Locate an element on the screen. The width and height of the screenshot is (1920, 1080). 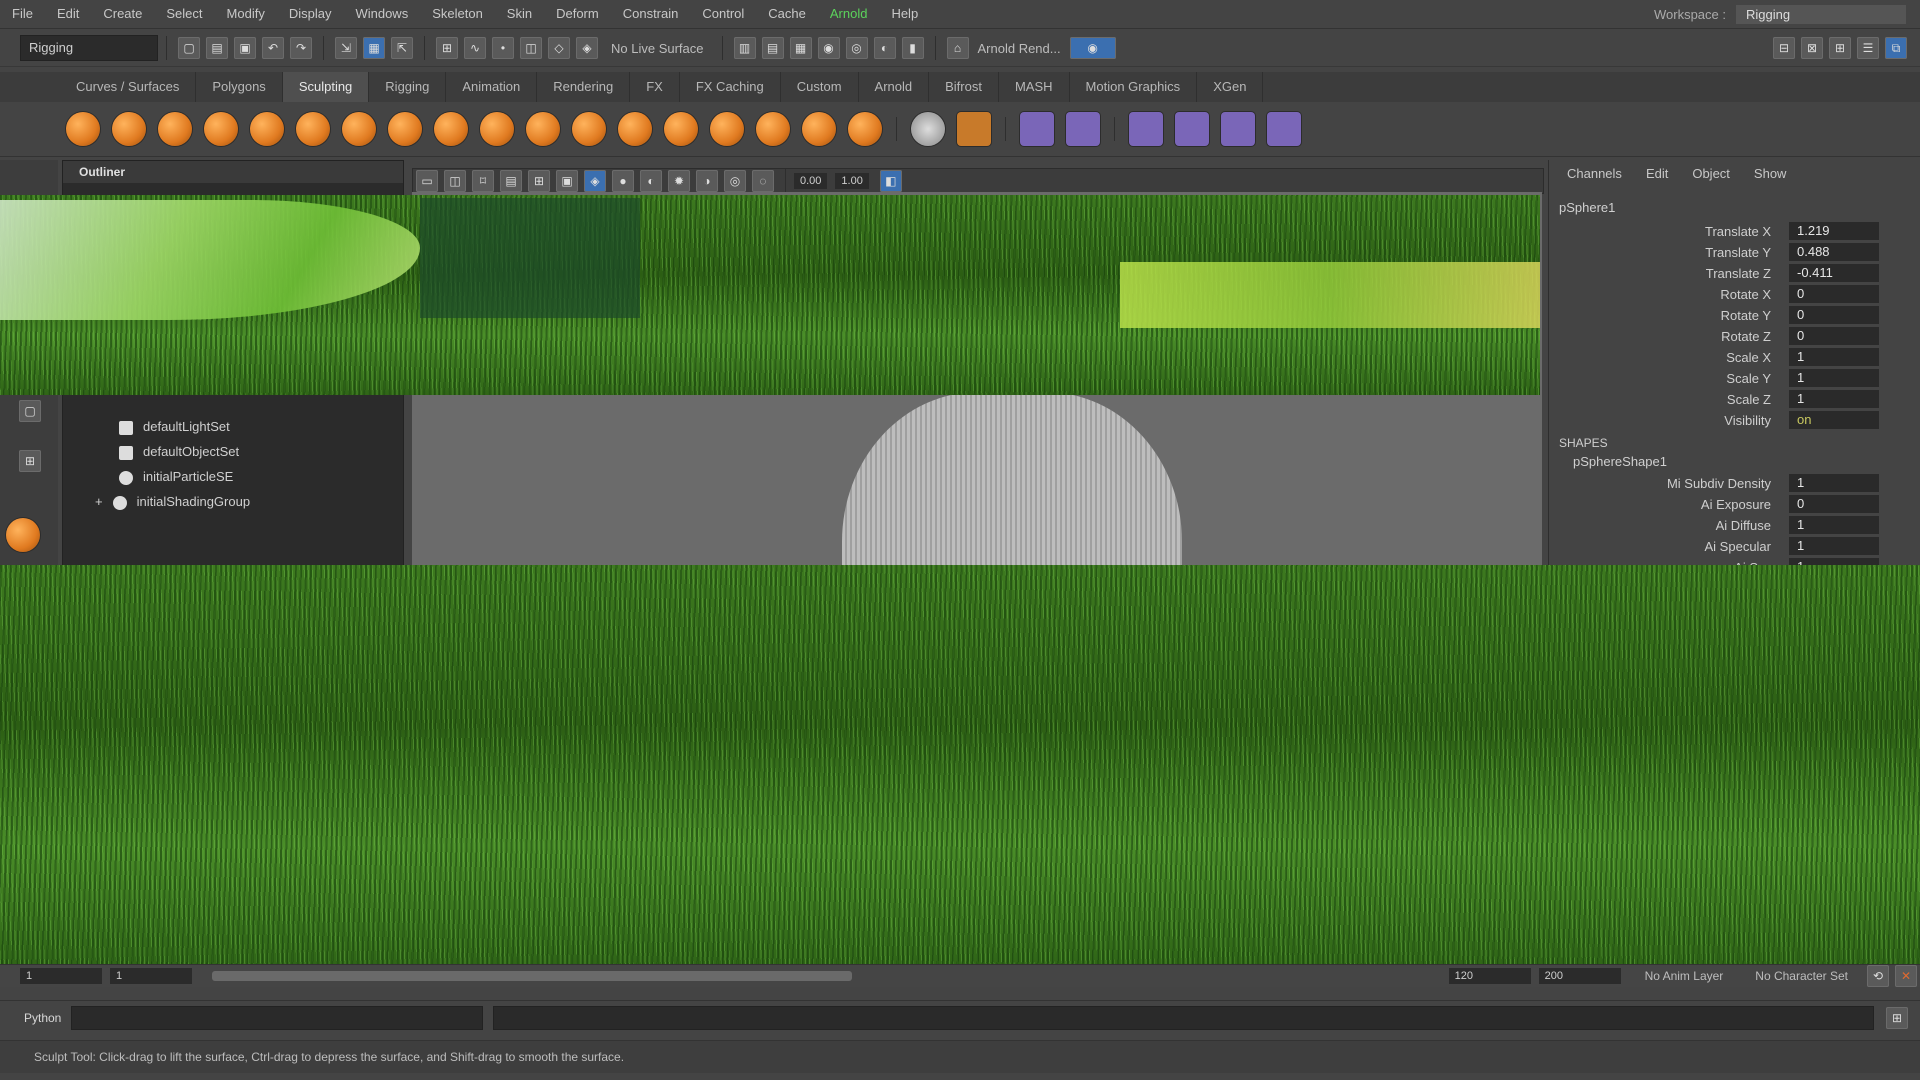
start-frame-field: 1 is located at coordinates (61, 976).